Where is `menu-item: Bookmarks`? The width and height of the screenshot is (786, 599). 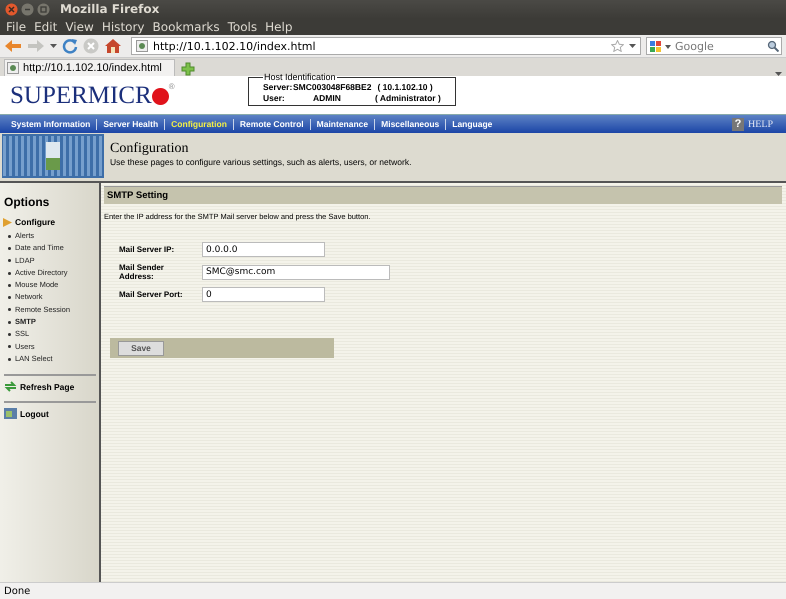 menu-item: Bookmarks is located at coordinates (186, 27).